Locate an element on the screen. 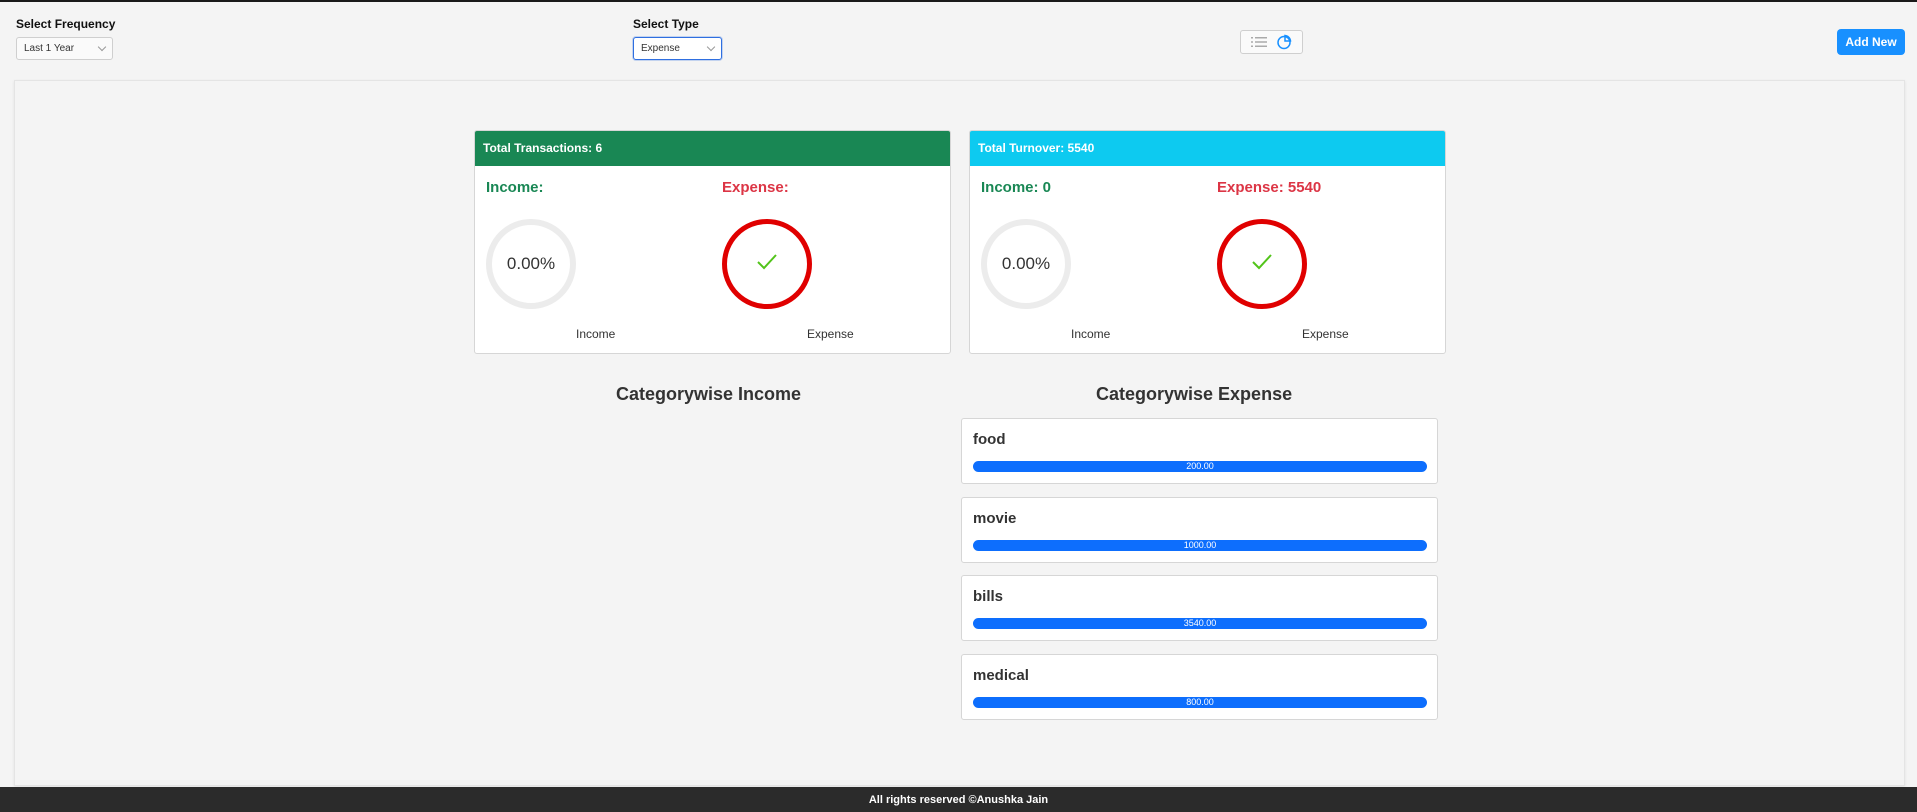 The height and width of the screenshot is (812, 1917). type-value: Expense is located at coordinates (660, 48).